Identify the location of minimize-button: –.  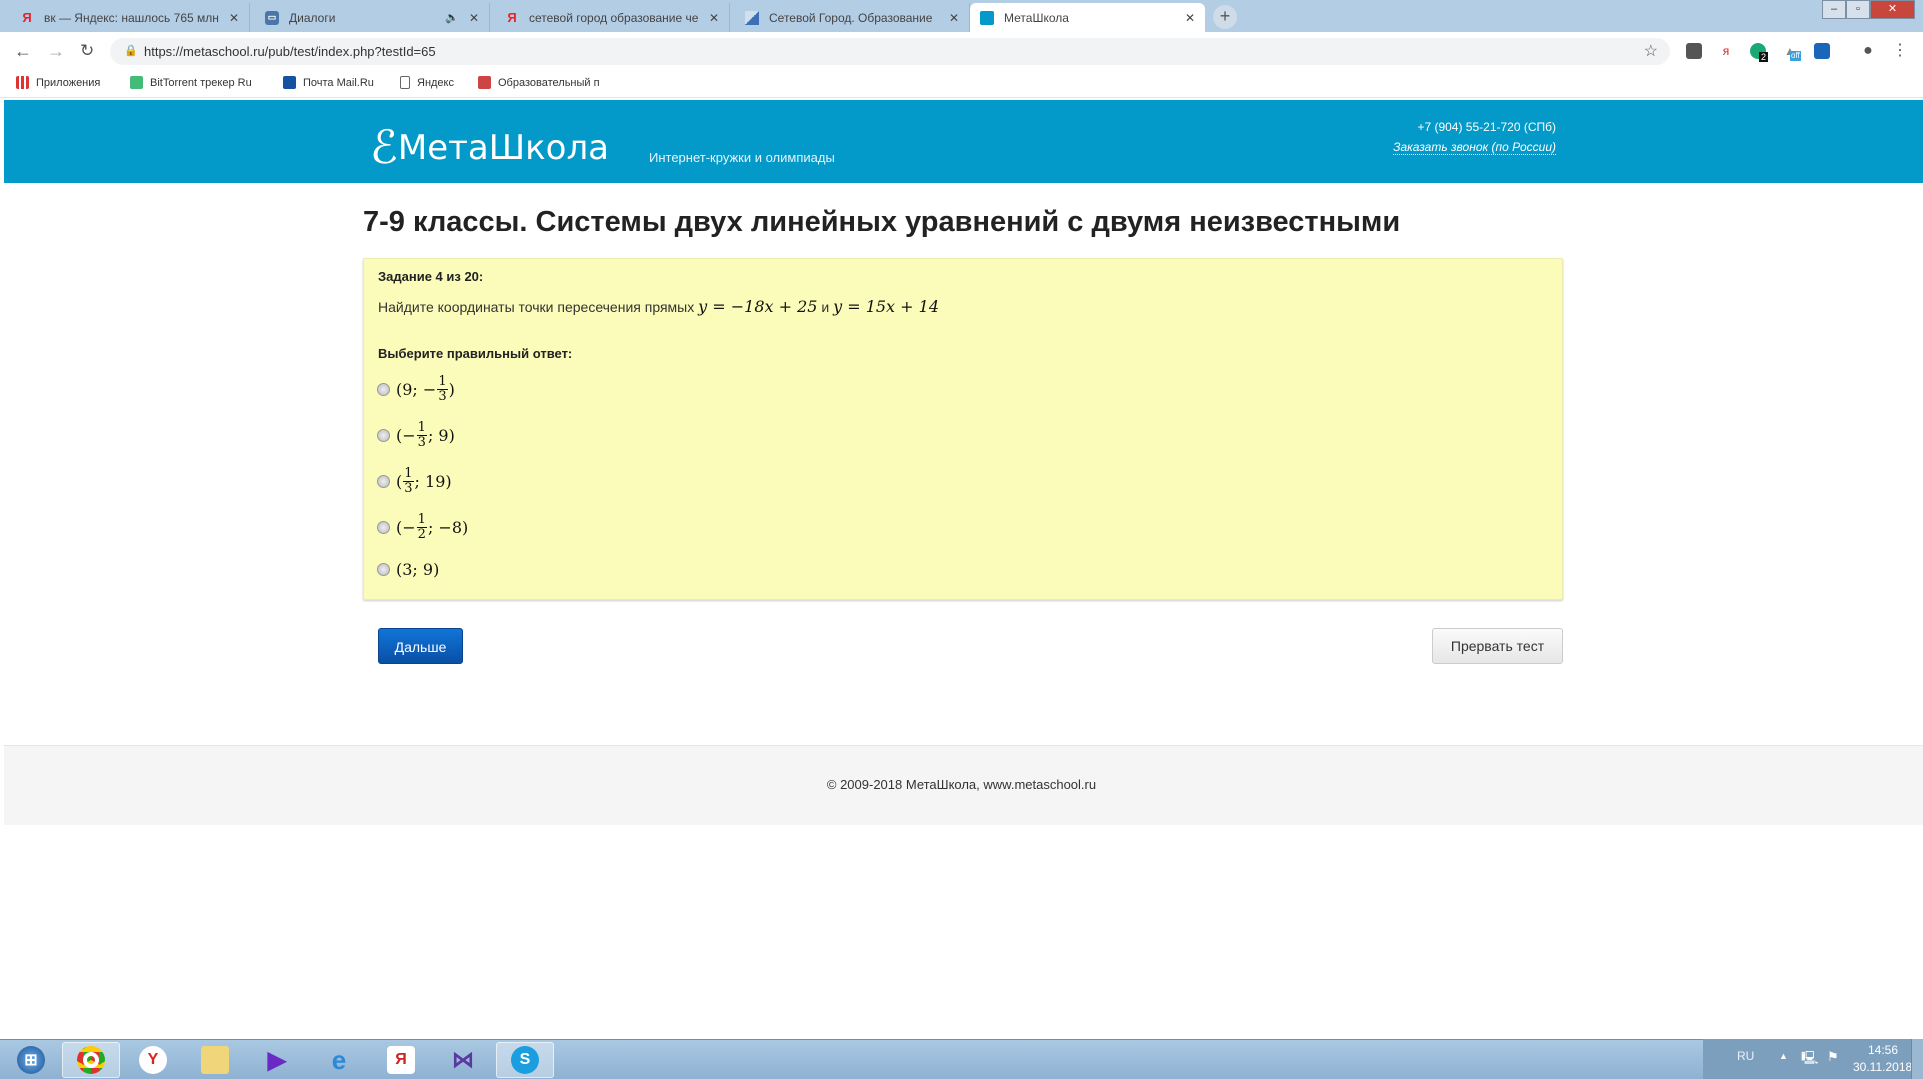
(1834, 9).